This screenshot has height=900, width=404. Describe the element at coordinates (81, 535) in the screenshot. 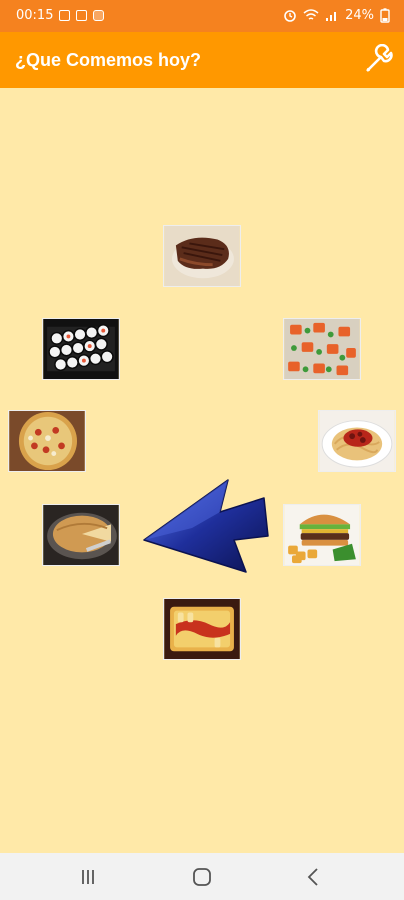

I see `pie-image` at that location.